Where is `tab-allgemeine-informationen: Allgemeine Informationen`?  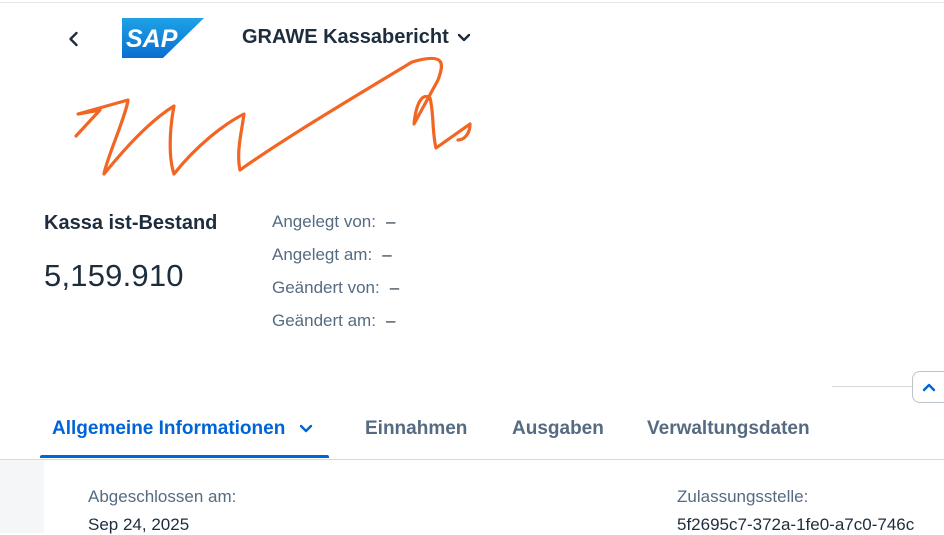
tab-allgemeine-informationen: Allgemeine Informationen is located at coordinates (182, 429).